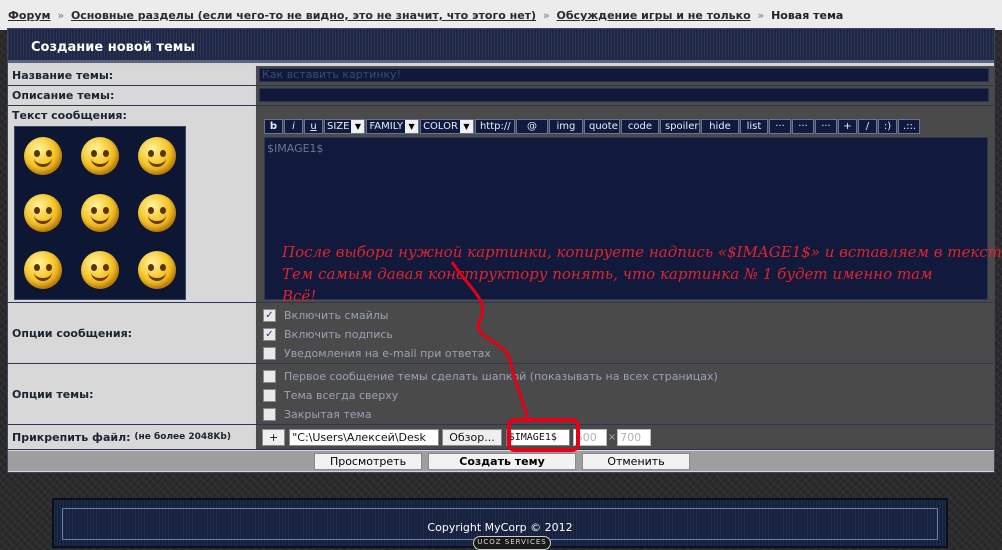 The height and width of the screenshot is (550, 1002). I want to click on size-select: SIZE ▼, so click(345, 126).